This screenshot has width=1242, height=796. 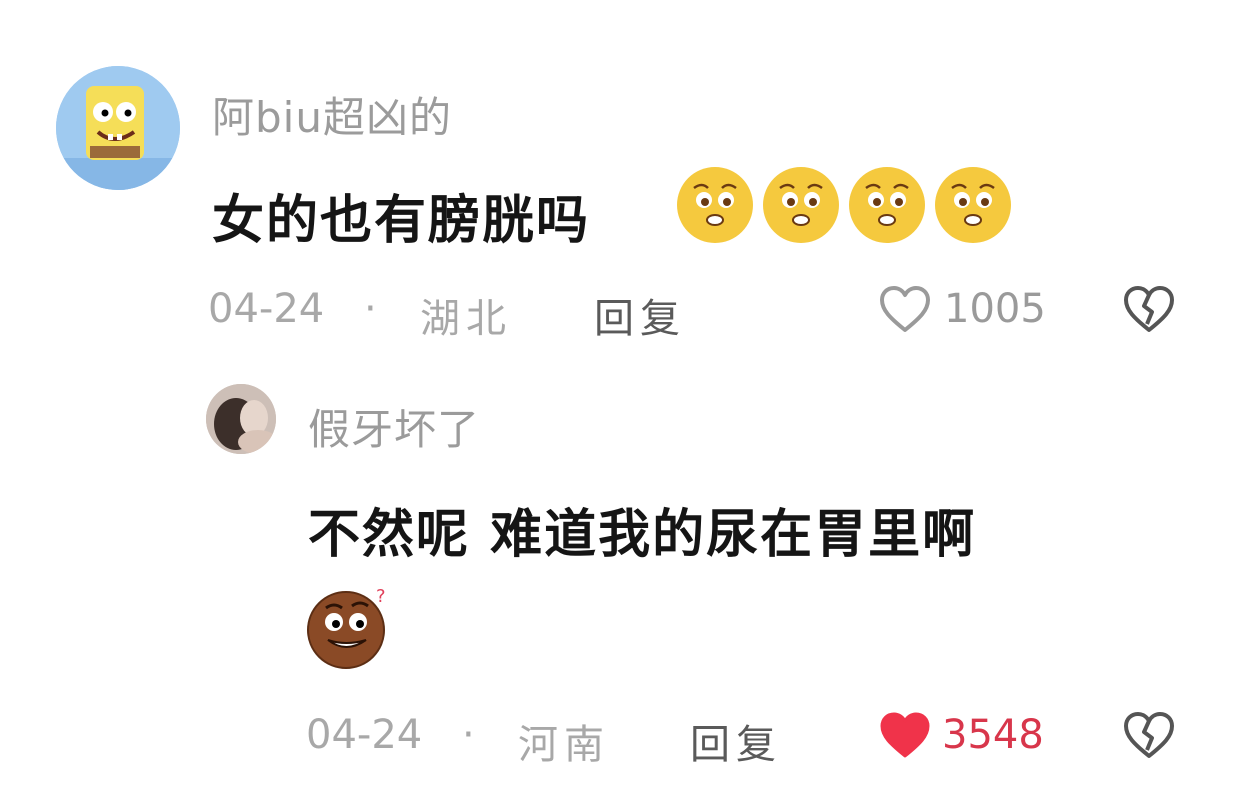 What do you see at coordinates (993, 735) in the screenshot?
I see `like-count: 3548` at bounding box center [993, 735].